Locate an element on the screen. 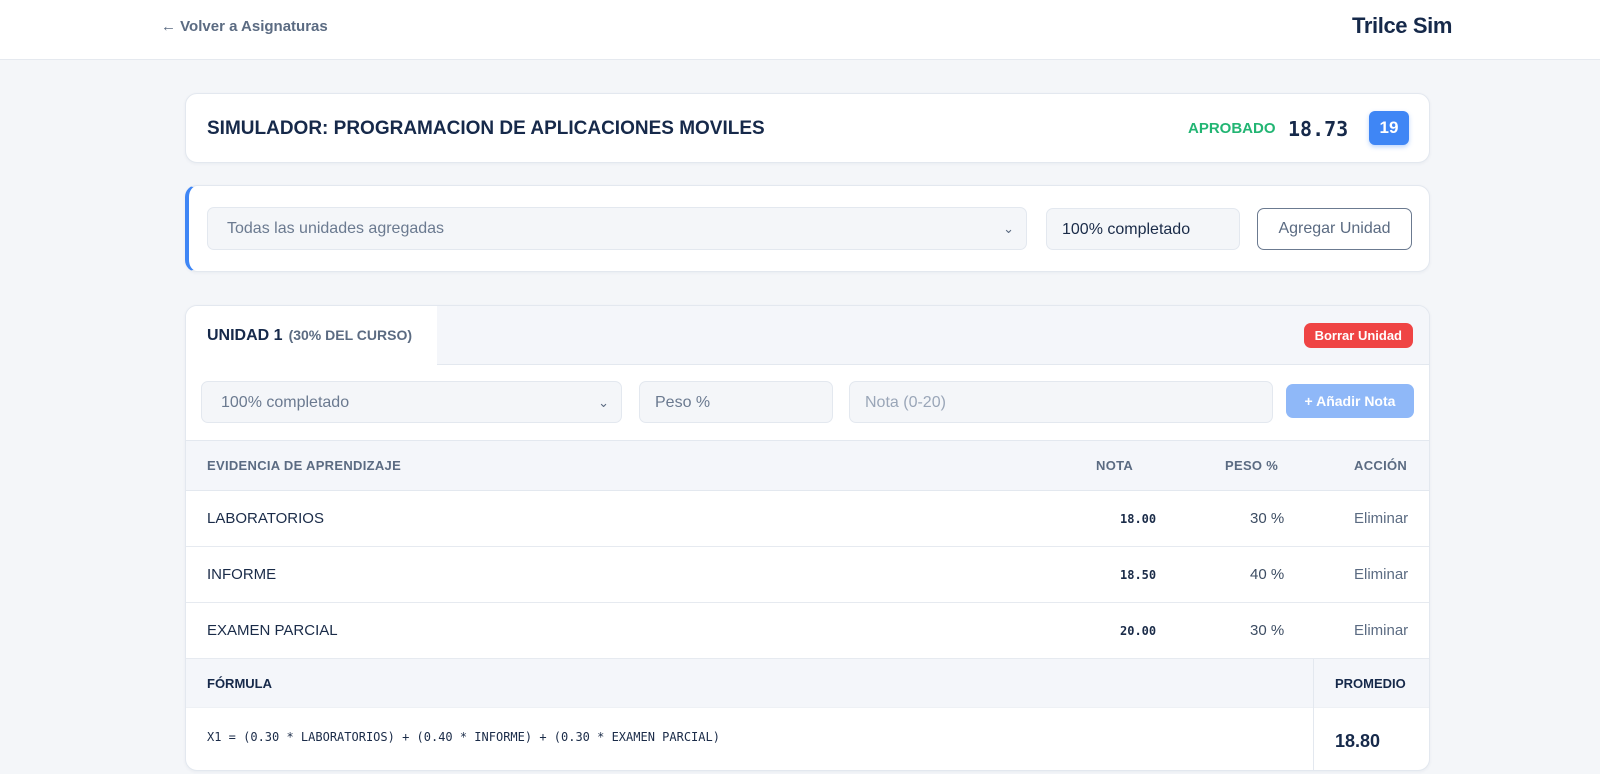  evidence-name: LABORATORIOS is located at coordinates (265, 518).